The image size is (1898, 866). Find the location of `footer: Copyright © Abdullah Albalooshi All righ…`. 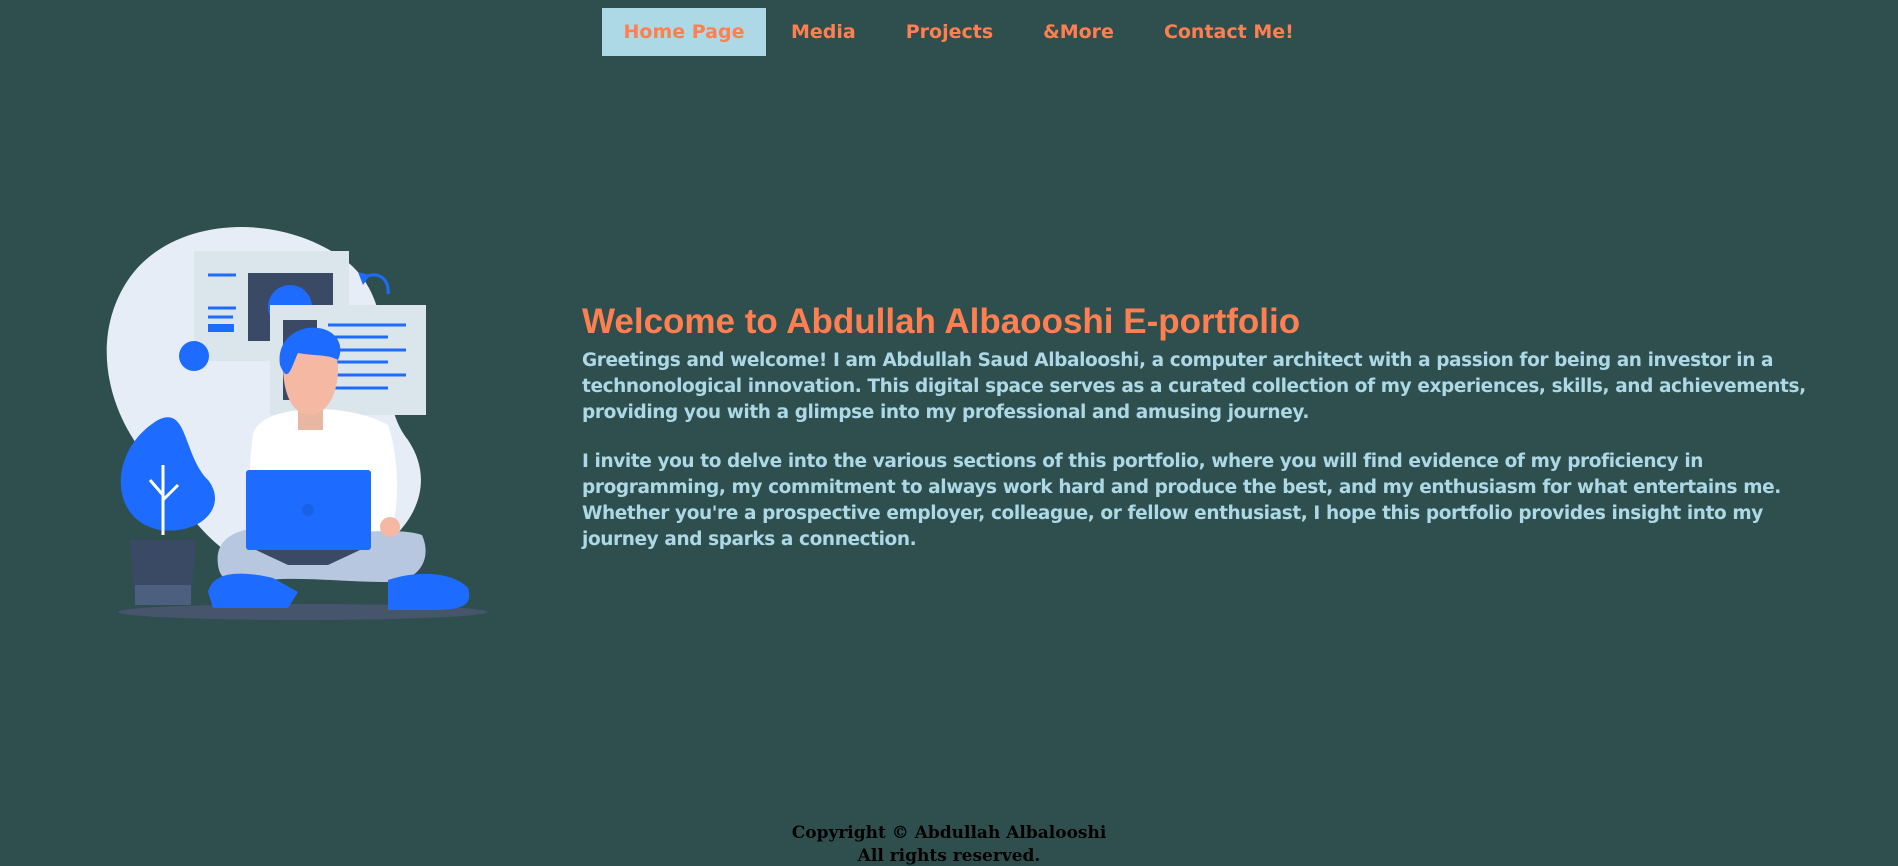

footer: Copyright © Abdullah Albalooshi All righ… is located at coordinates (949, 844).